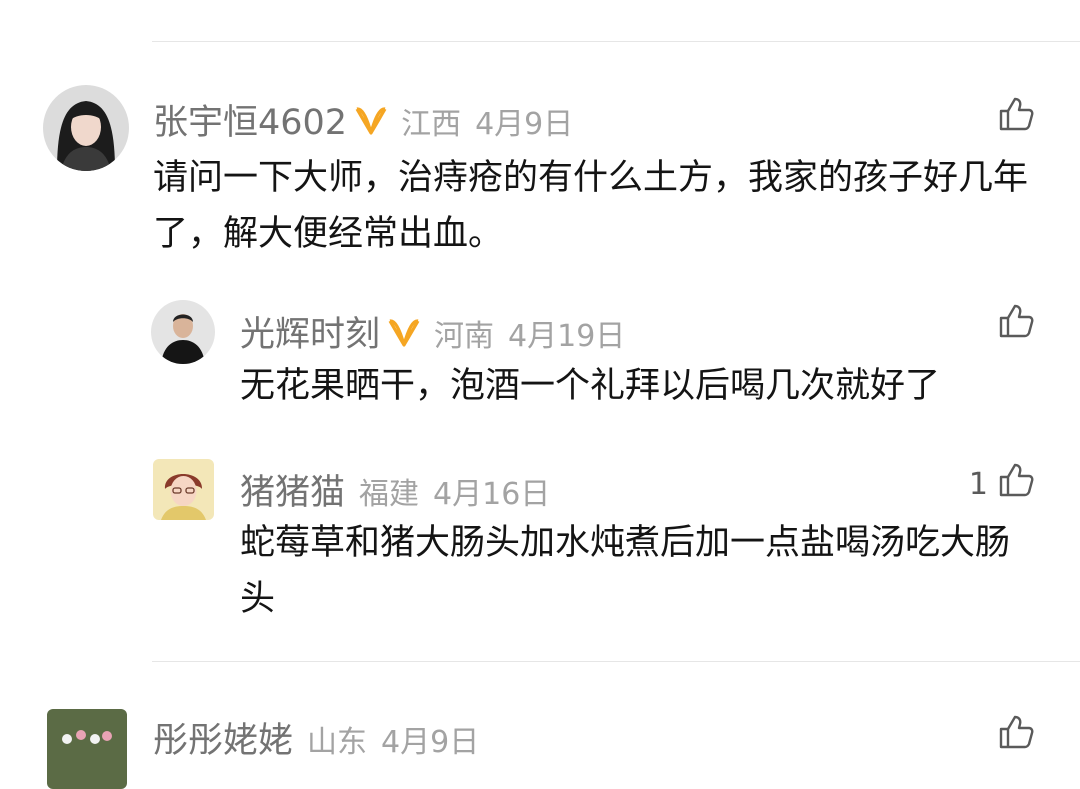  Describe the element at coordinates (616, 661) in the screenshot. I see `section-divider` at that location.